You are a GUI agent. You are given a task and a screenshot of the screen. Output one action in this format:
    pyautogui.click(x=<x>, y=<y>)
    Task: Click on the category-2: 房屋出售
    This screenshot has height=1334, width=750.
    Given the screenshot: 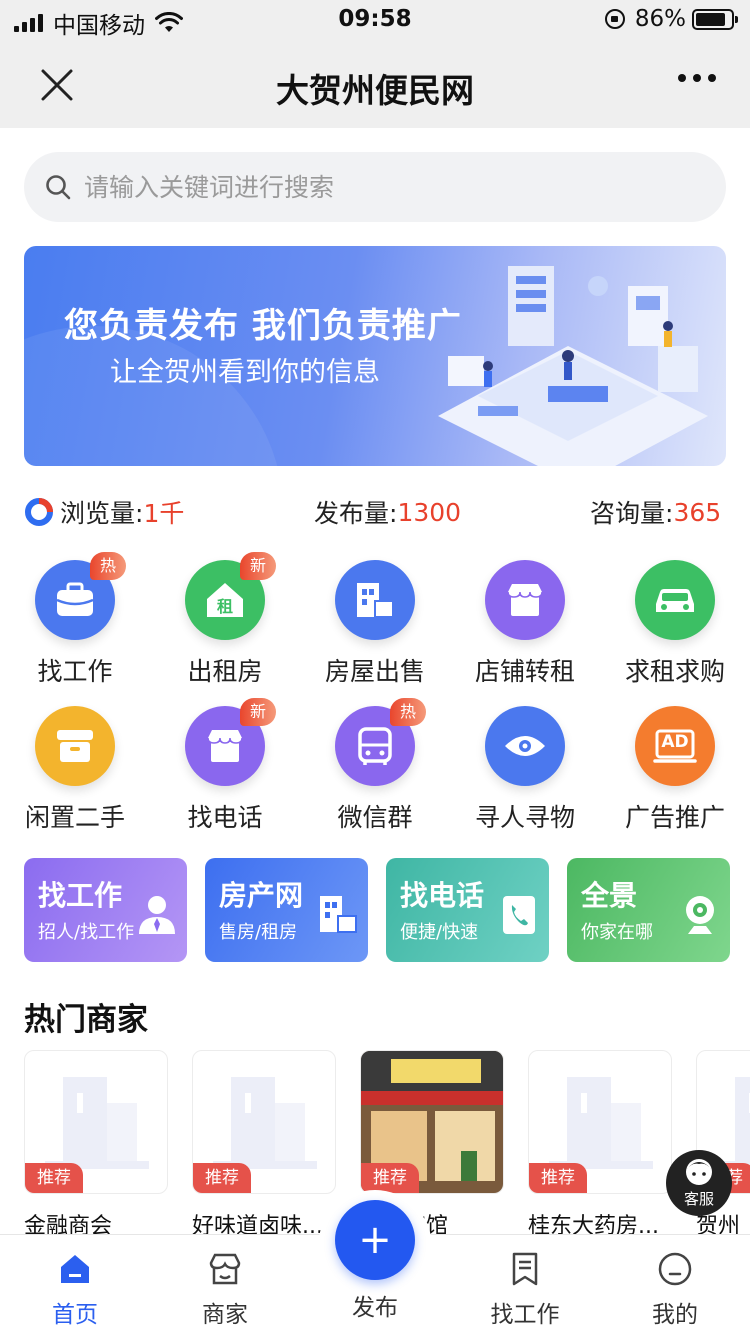 What is the action you would take?
    pyautogui.click(x=375, y=627)
    